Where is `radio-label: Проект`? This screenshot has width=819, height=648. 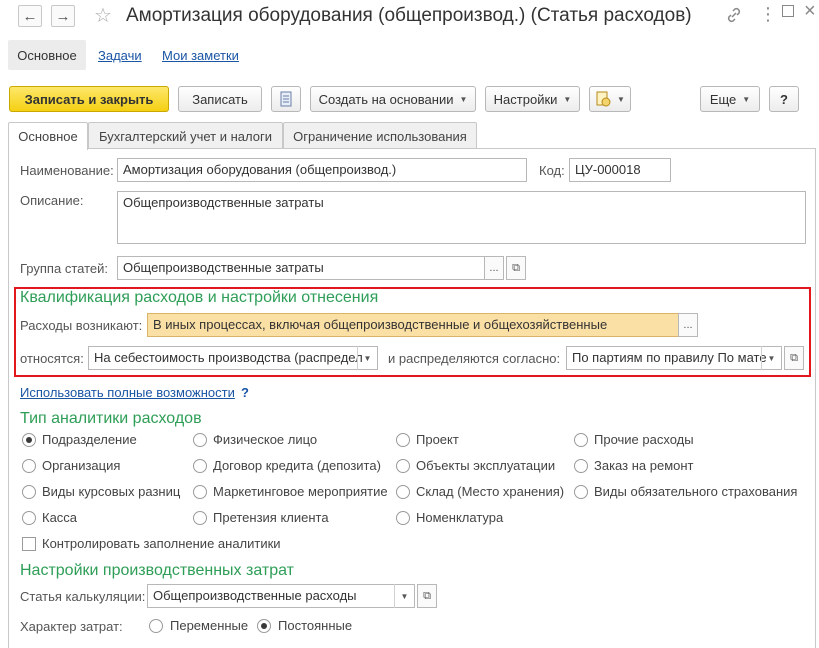 radio-label: Проект is located at coordinates (437, 439).